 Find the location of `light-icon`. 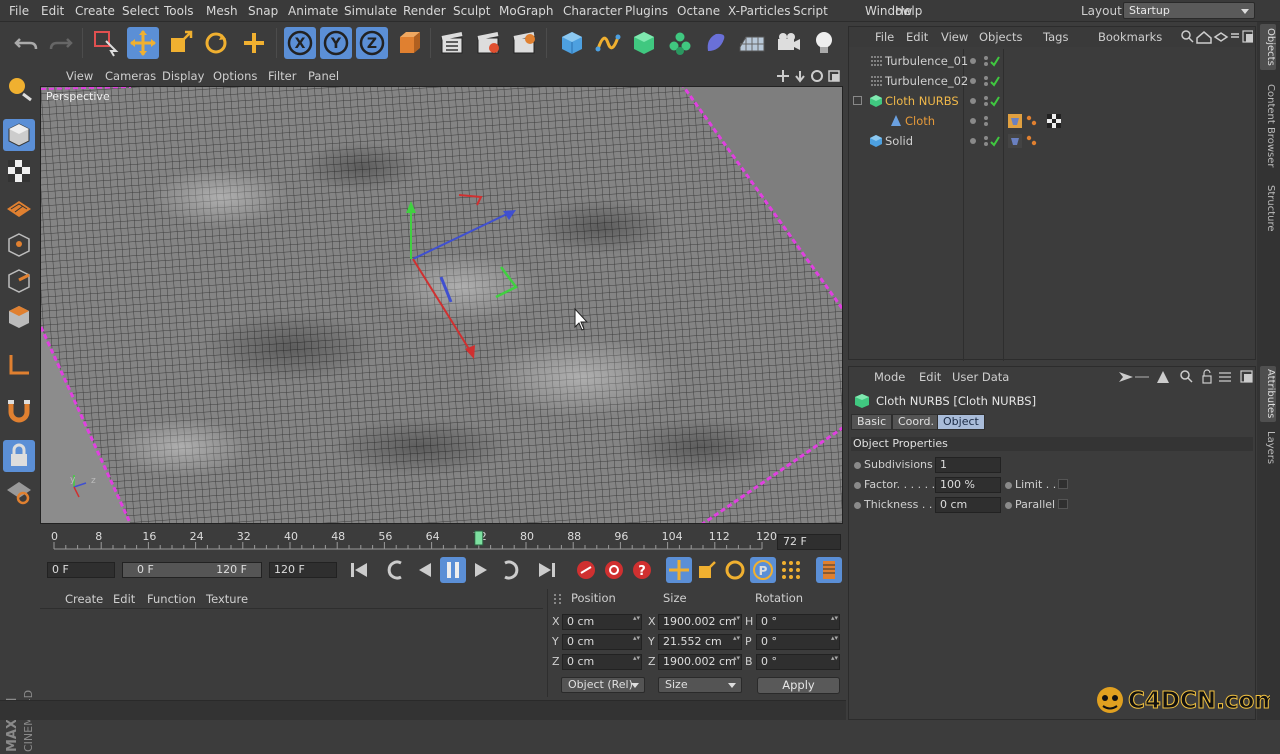

light-icon is located at coordinates (824, 43).